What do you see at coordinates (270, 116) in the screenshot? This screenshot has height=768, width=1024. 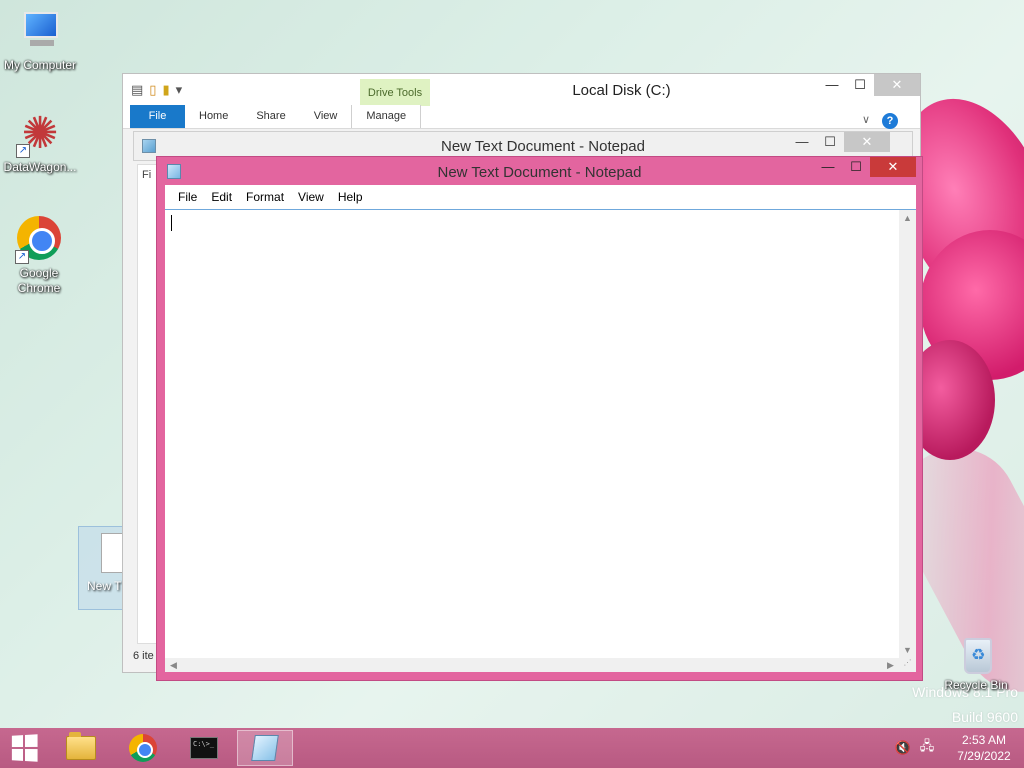 I see `tab-share: Share` at bounding box center [270, 116].